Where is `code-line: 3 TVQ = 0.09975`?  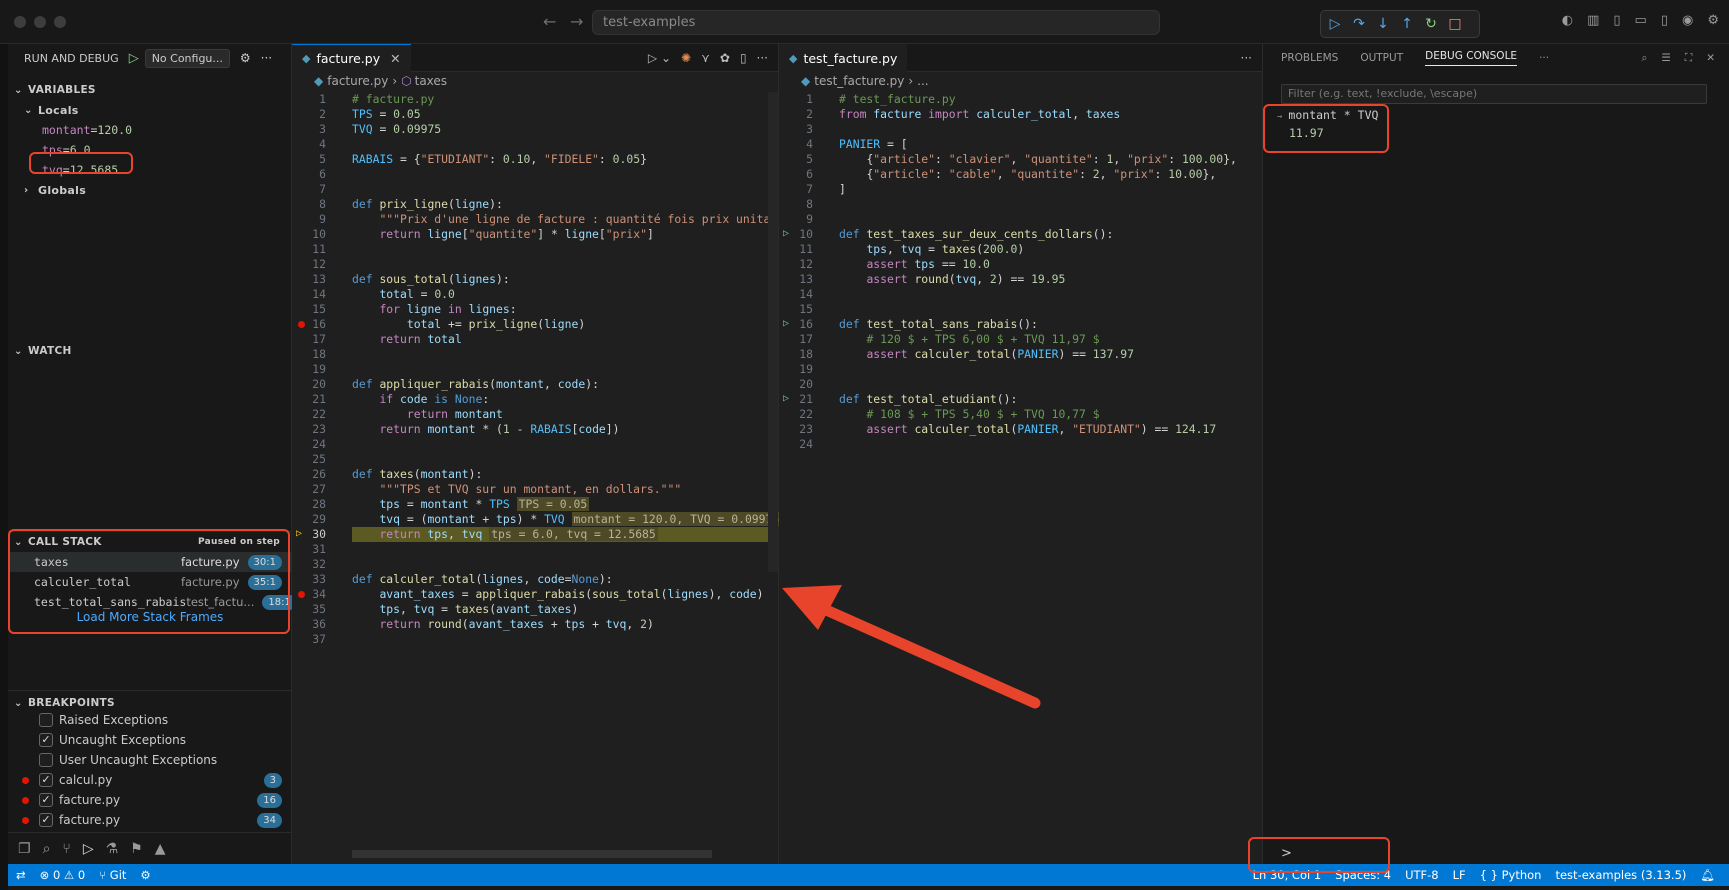 code-line: 3 TVQ = 0.09975 is located at coordinates (535, 129).